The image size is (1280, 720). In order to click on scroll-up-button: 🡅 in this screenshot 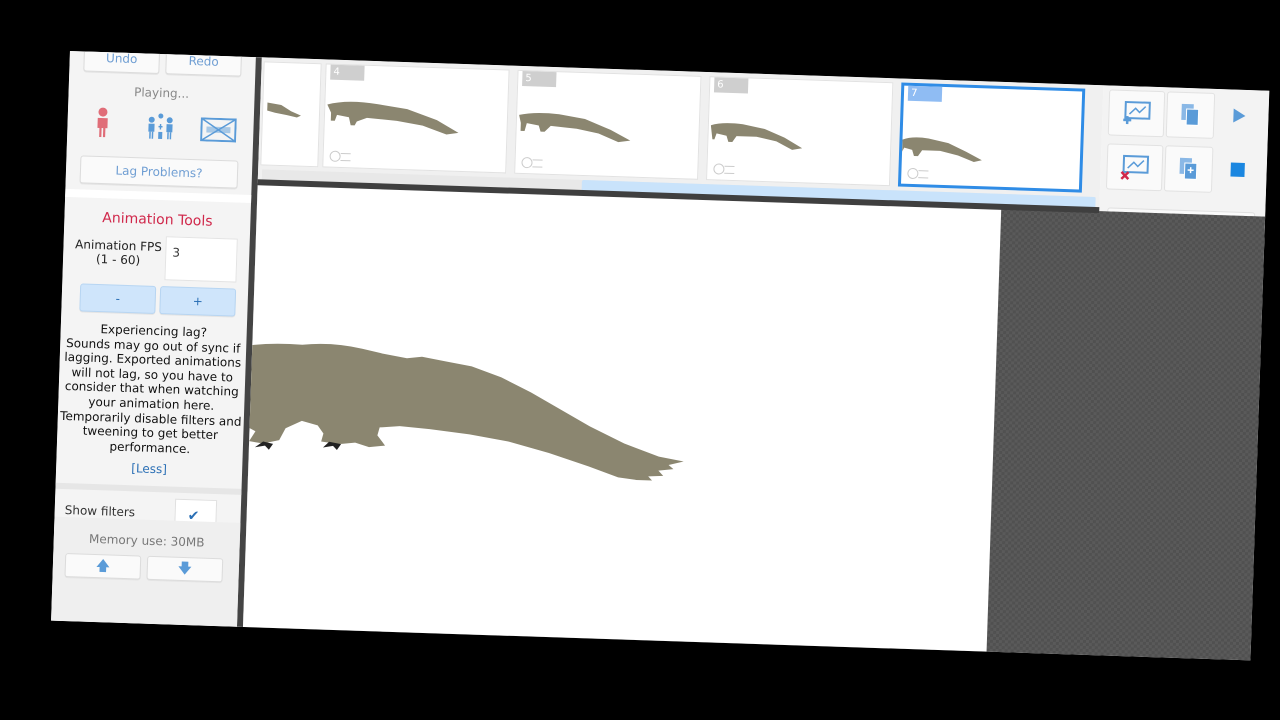, I will do `click(103, 566)`.